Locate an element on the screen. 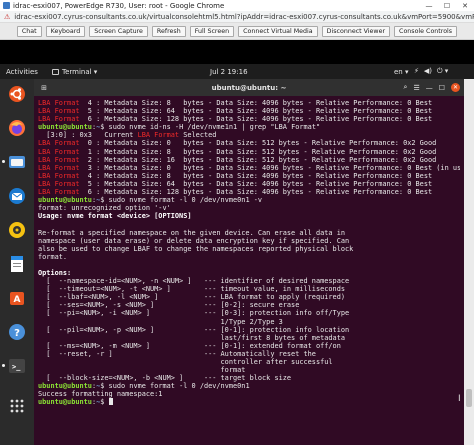 The height and width of the screenshot is (445, 474). terminal-text-segment: Usage: nvme format <device> [OPTIONS] is located at coordinates (115, 216).